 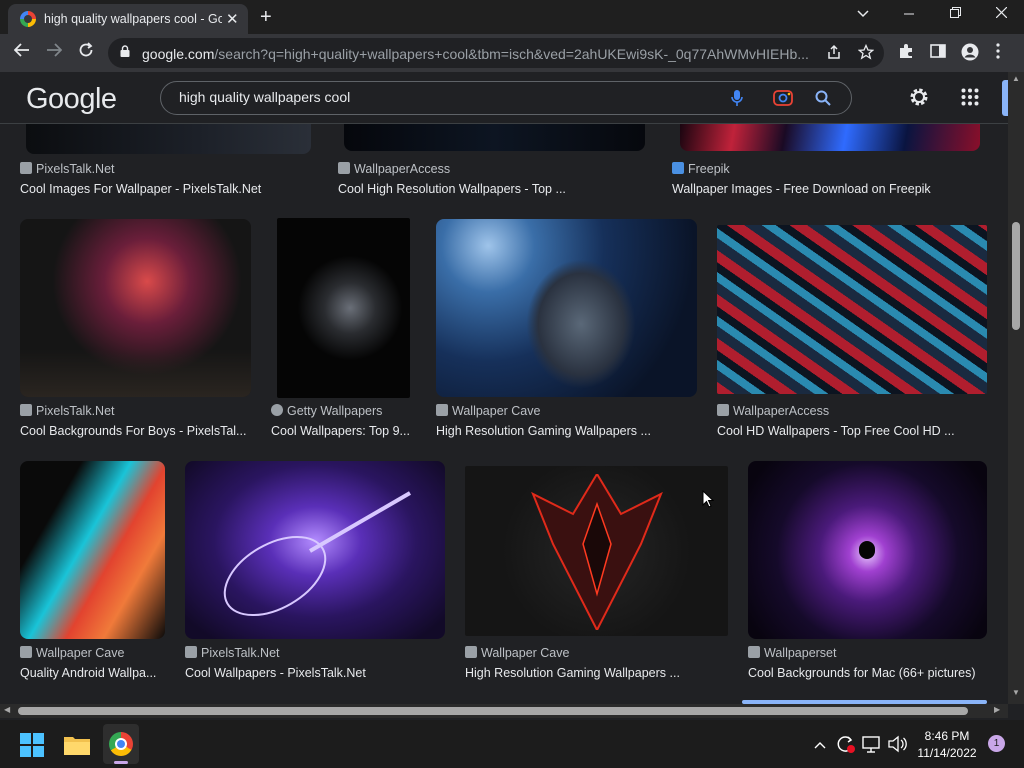 I want to click on chrome-taskbar-button, so click(x=121, y=744).